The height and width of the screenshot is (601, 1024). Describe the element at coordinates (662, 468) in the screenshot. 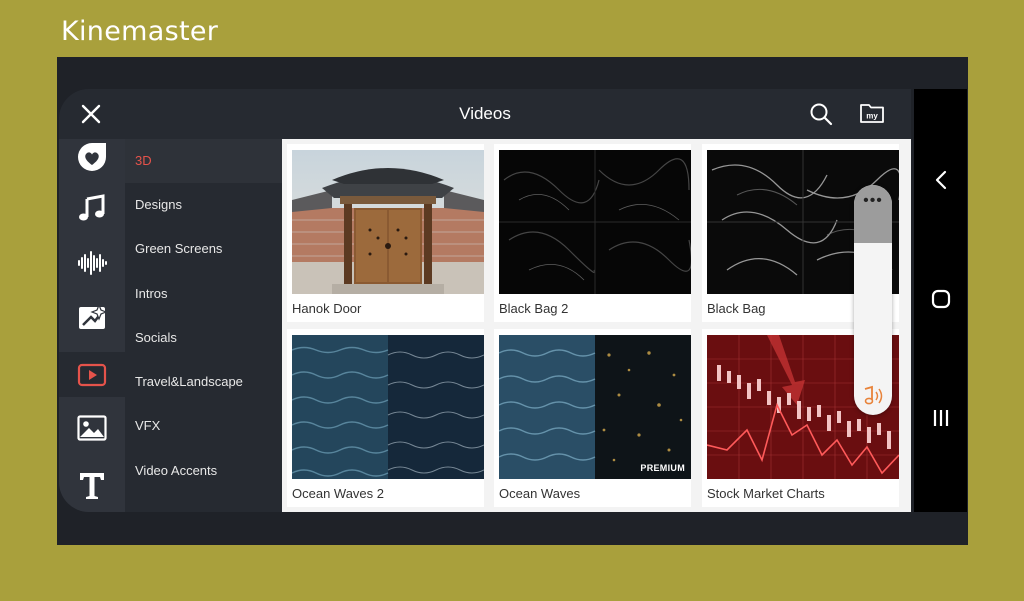

I see `premium-badge: PREMIUM` at that location.